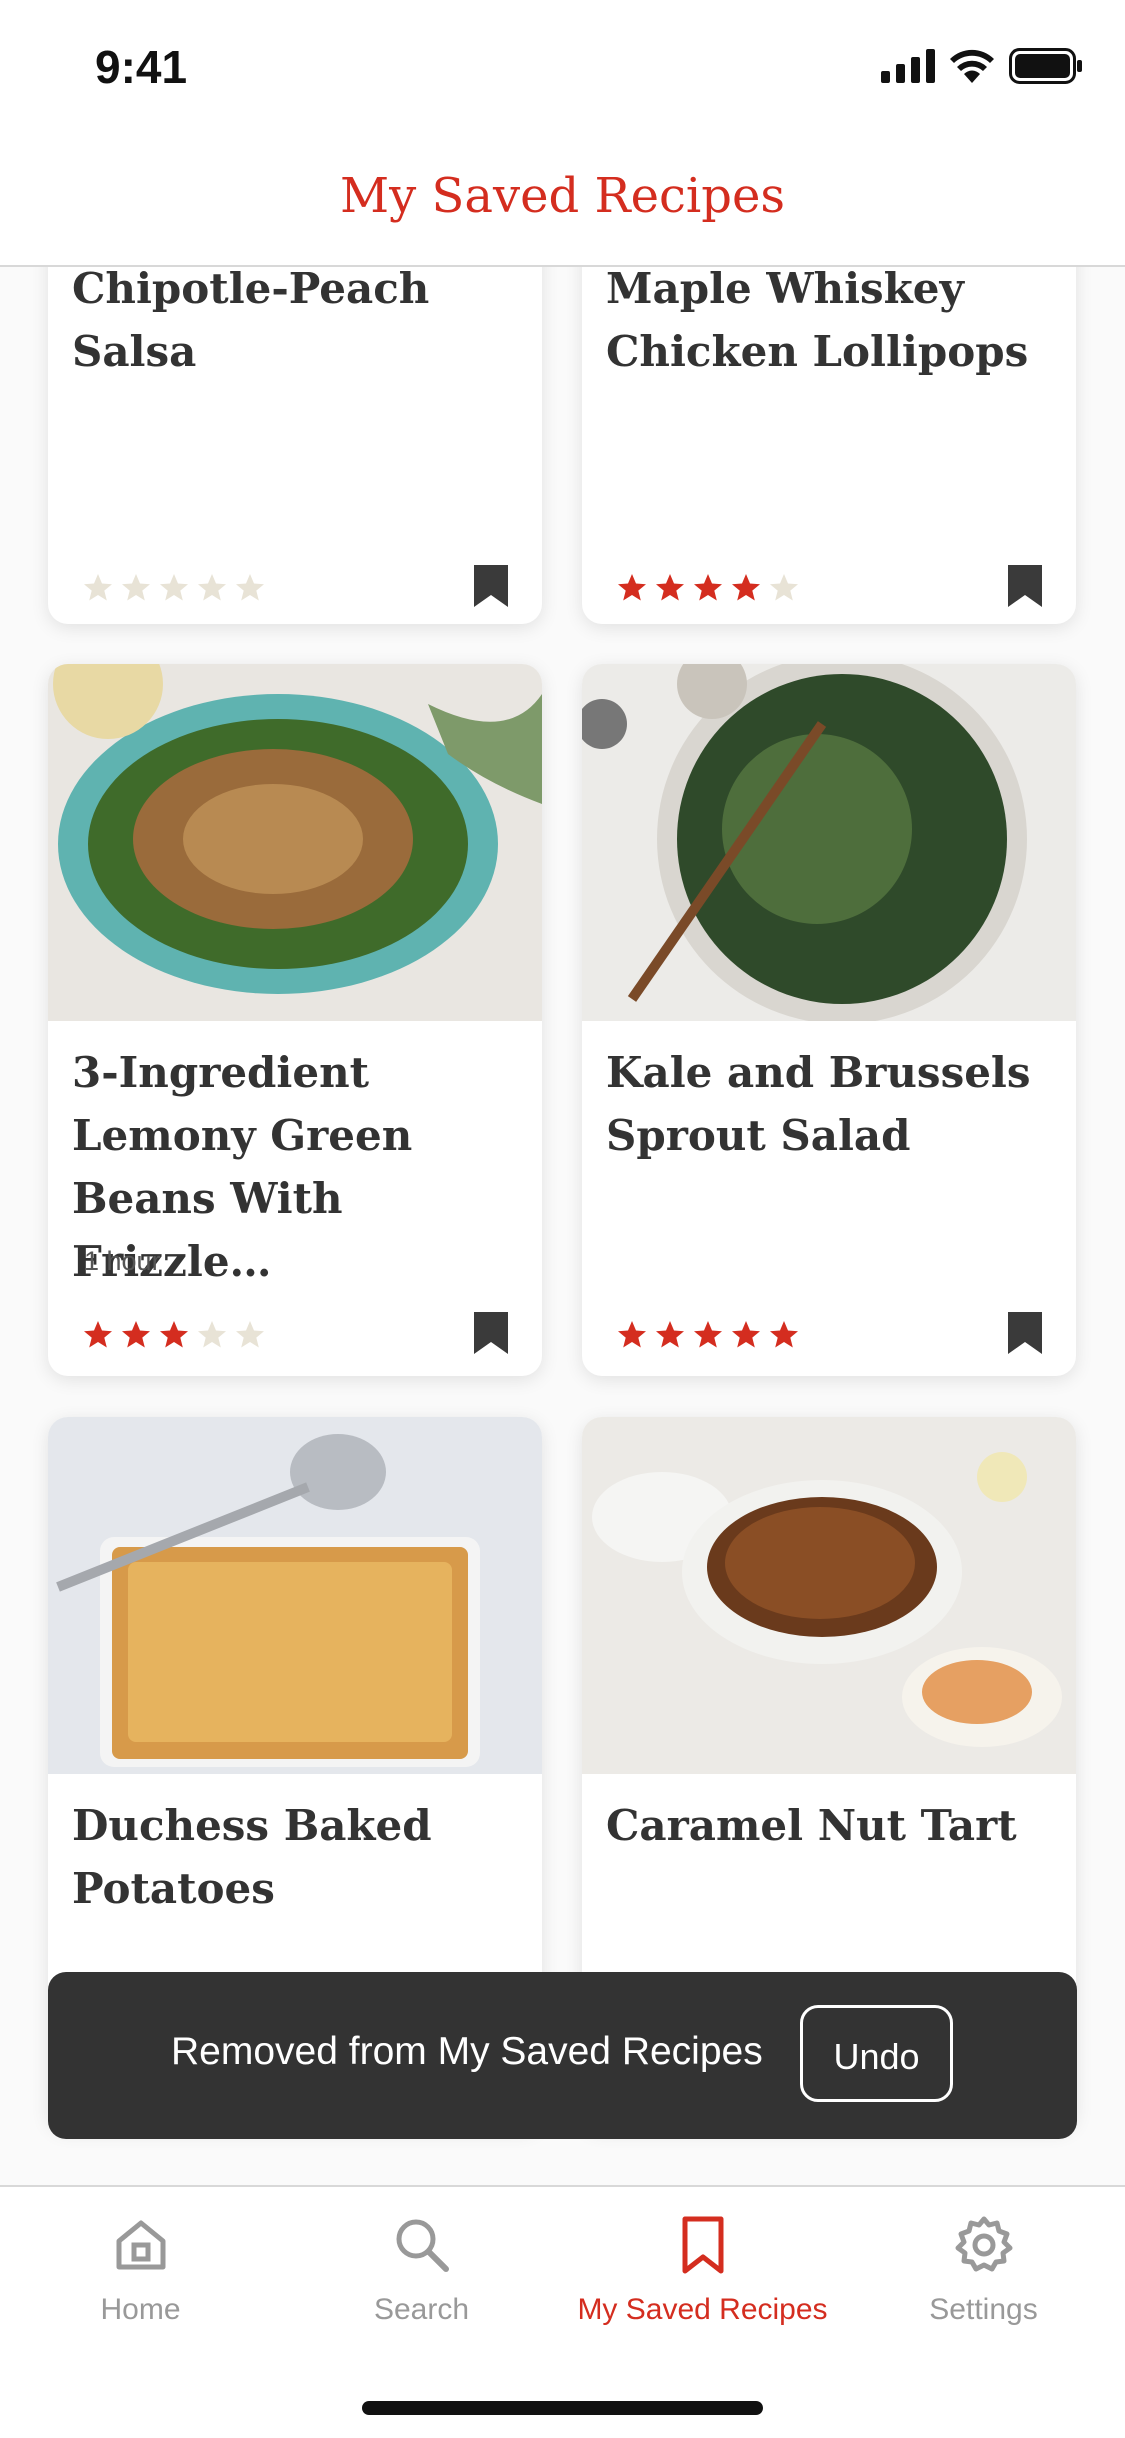 This screenshot has width=1125, height=2438. Describe the element at coordinates (908, 66) in the screenshot. I see `cellular-signal-icon` at that location.